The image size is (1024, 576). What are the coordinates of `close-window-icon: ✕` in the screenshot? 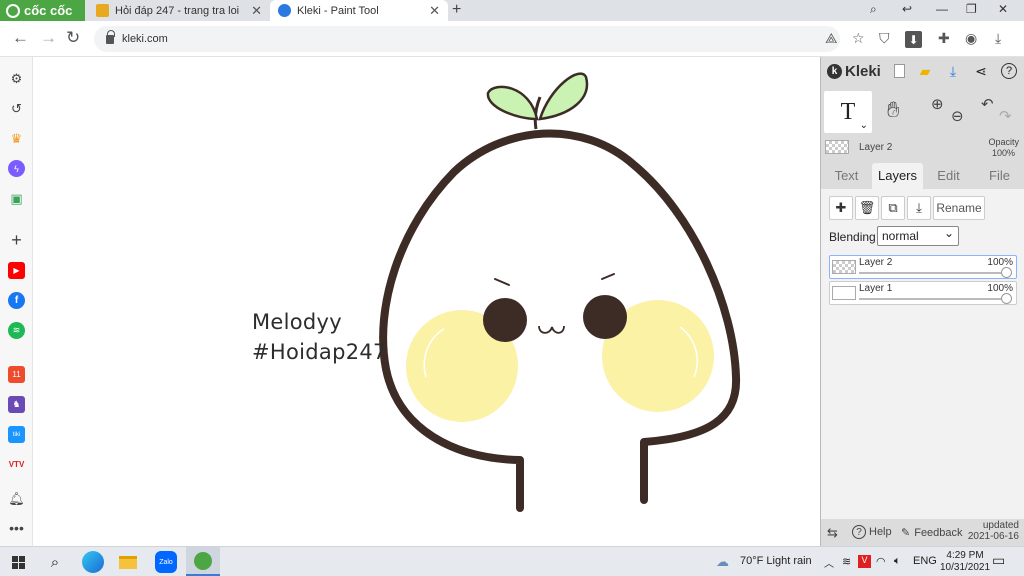 It's located at (1003, 9).